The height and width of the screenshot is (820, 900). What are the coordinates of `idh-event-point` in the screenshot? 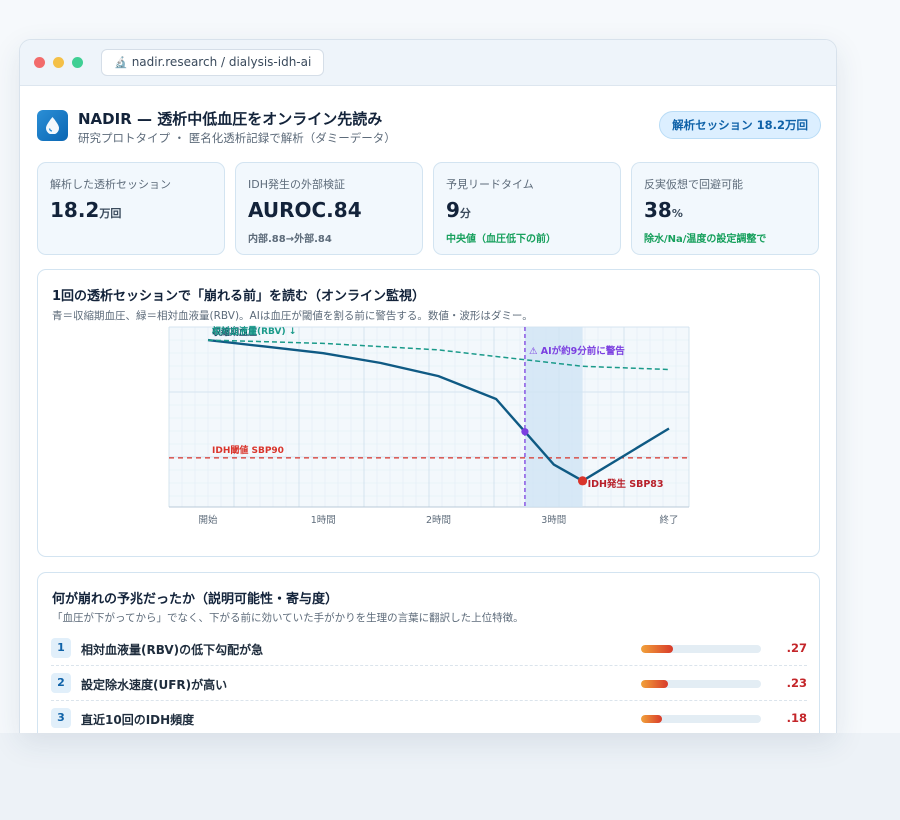 It's located at (582, 481).